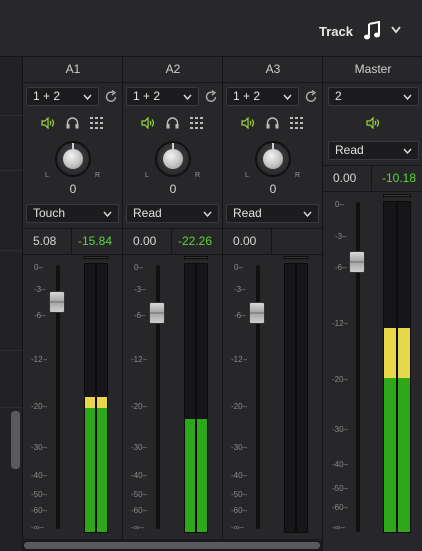  I want to click on peak-value: -22.26, so click(195, 241).